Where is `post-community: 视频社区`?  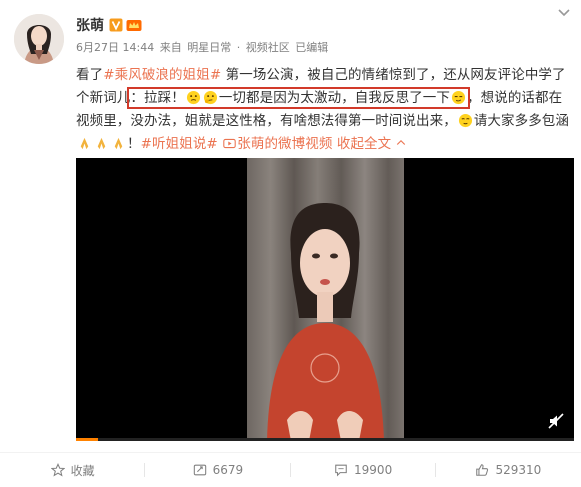 post-community: 视频社区 is located at coordinates (268, 47).